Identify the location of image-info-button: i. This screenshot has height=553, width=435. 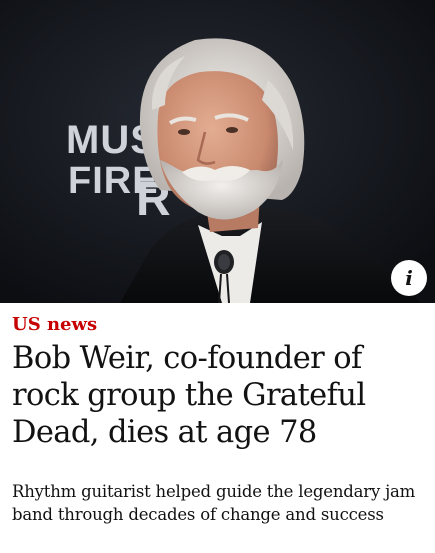
(409, 278).